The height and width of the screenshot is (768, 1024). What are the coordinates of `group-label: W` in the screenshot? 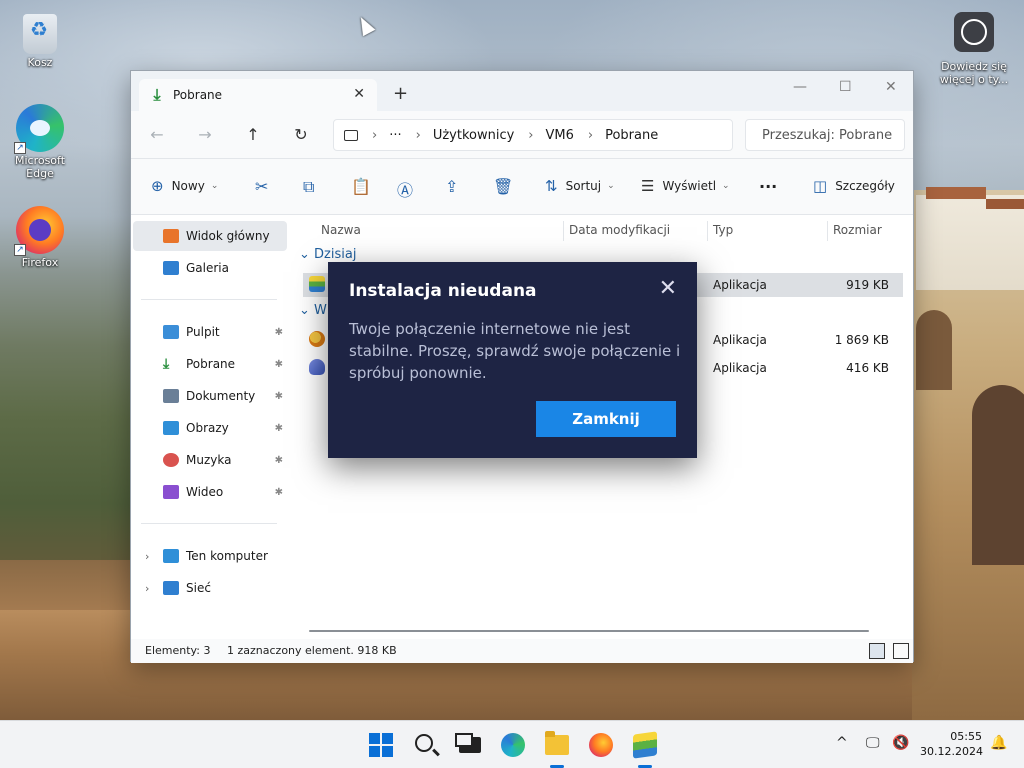 It's located at (320, 310).